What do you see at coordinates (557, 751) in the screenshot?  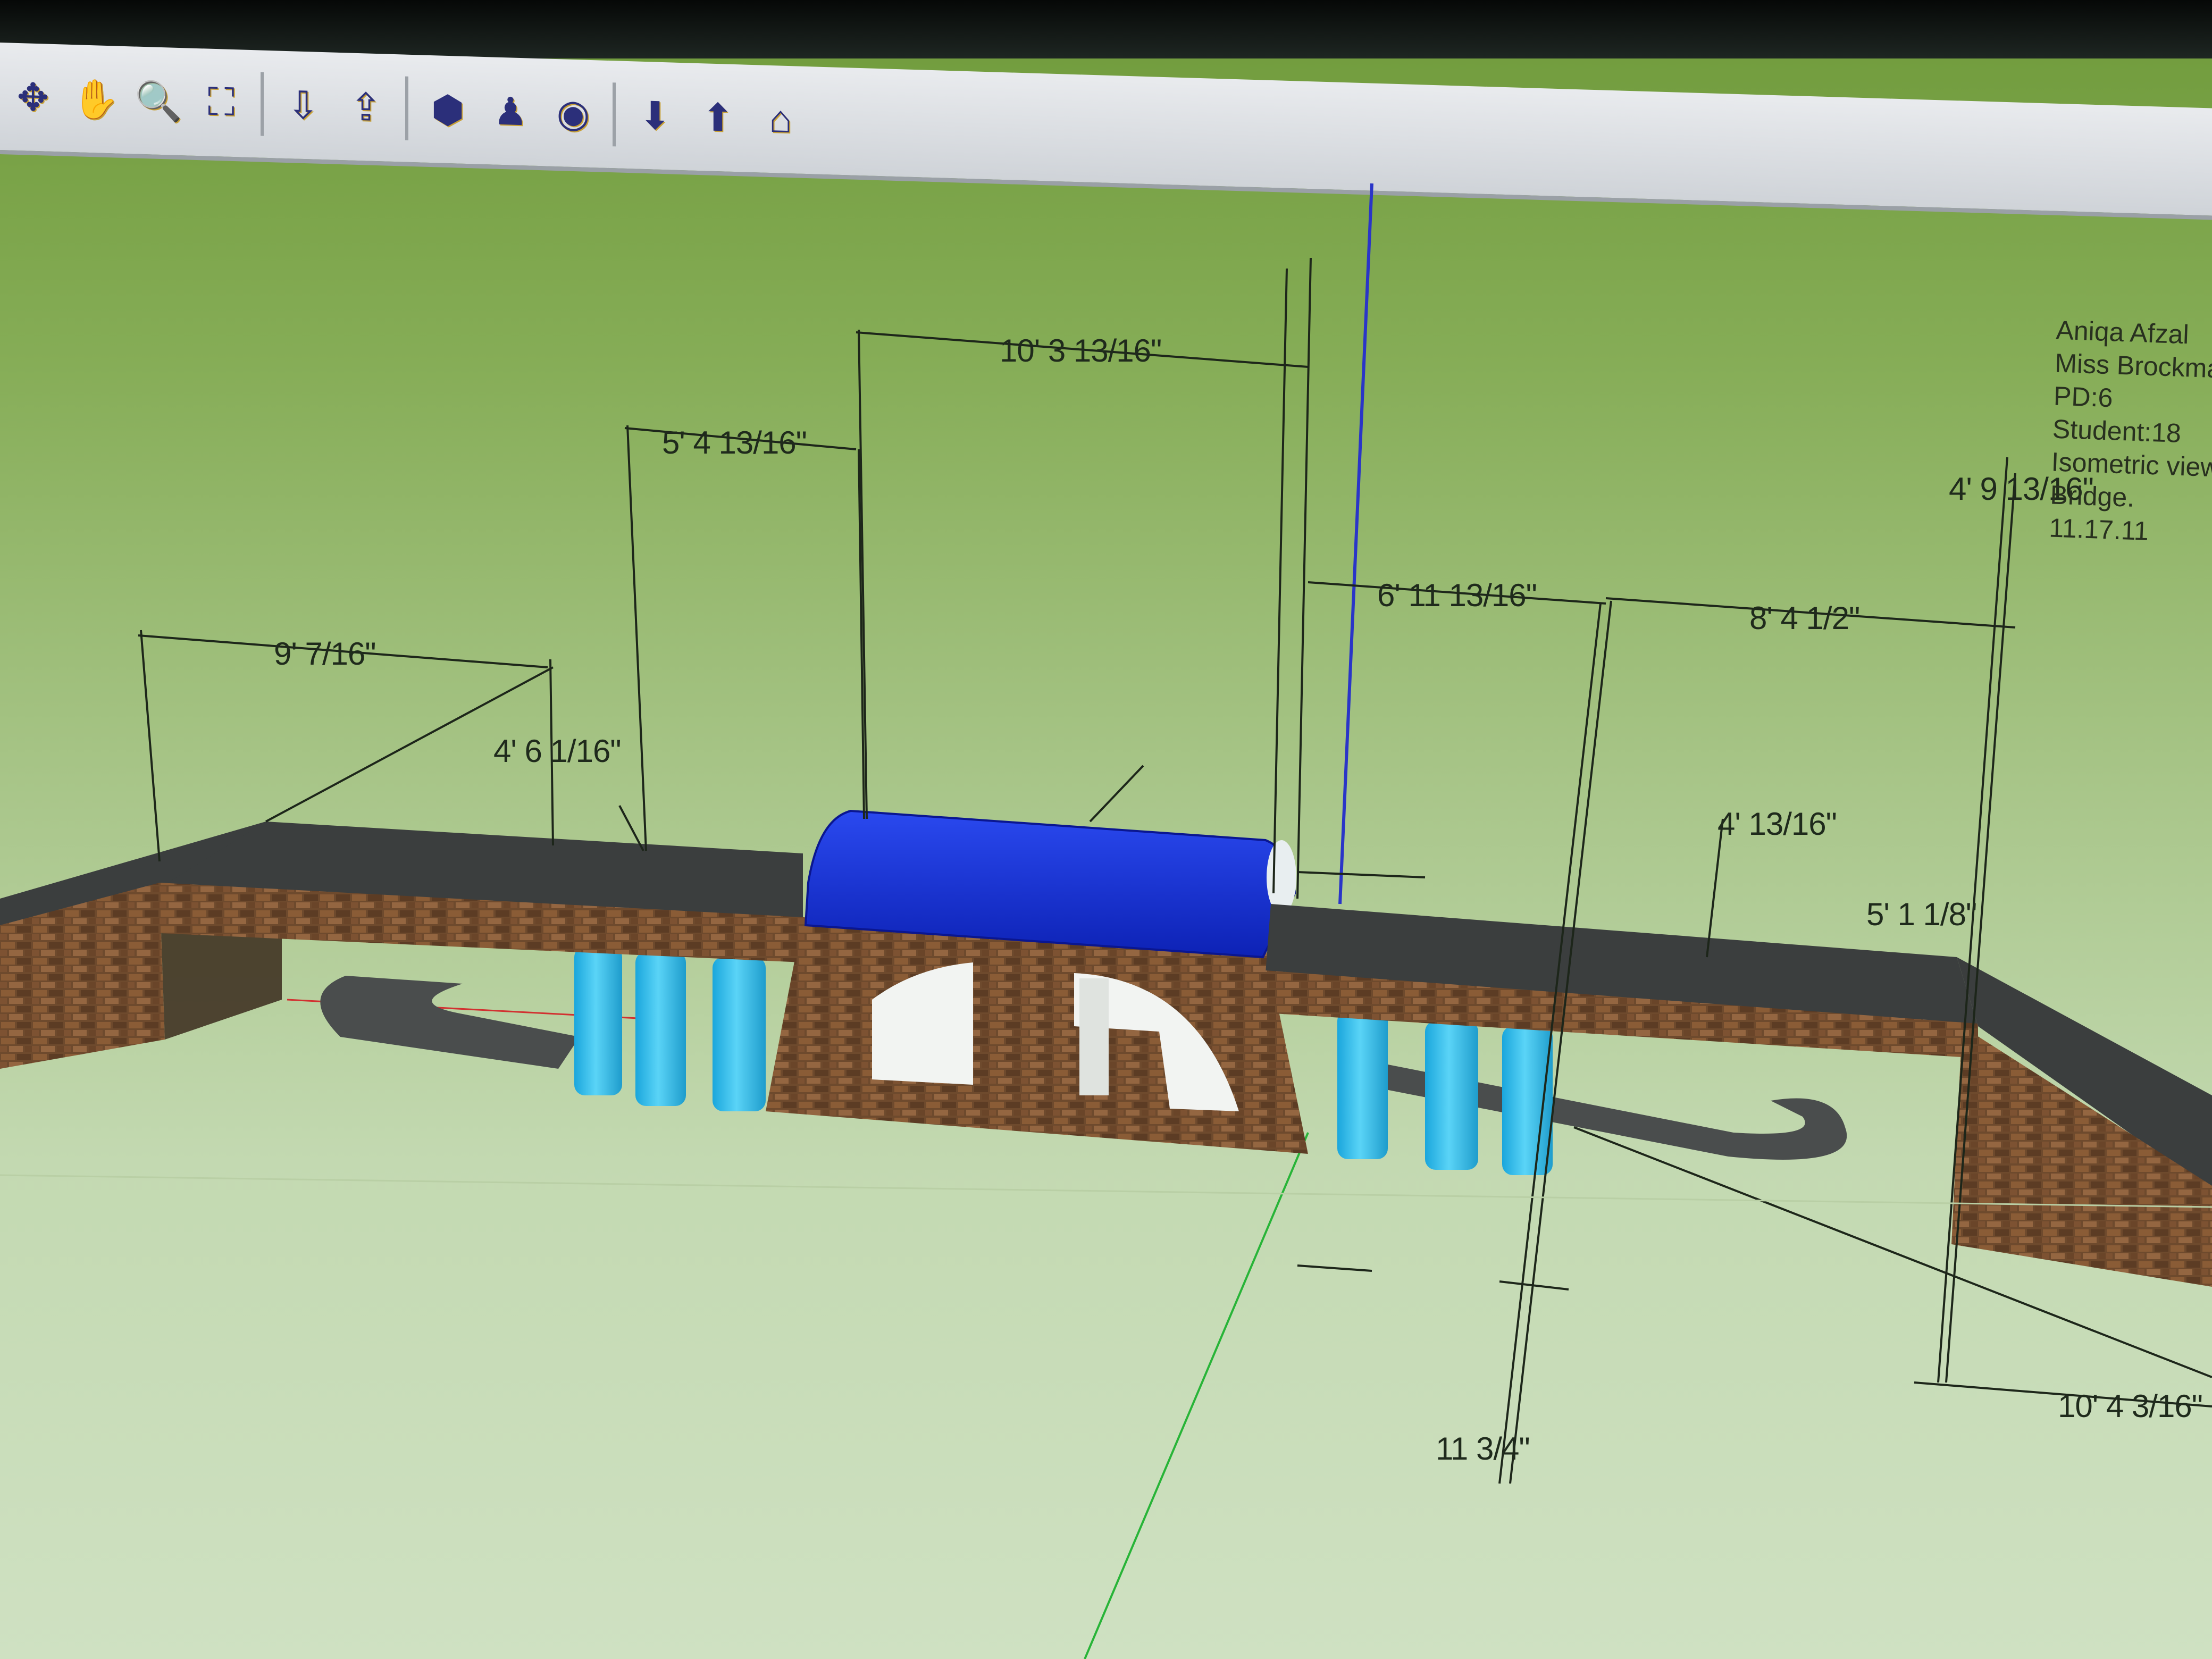 I see `dim-label: 4' 6 1/16"` at bounding box center [557, 751].